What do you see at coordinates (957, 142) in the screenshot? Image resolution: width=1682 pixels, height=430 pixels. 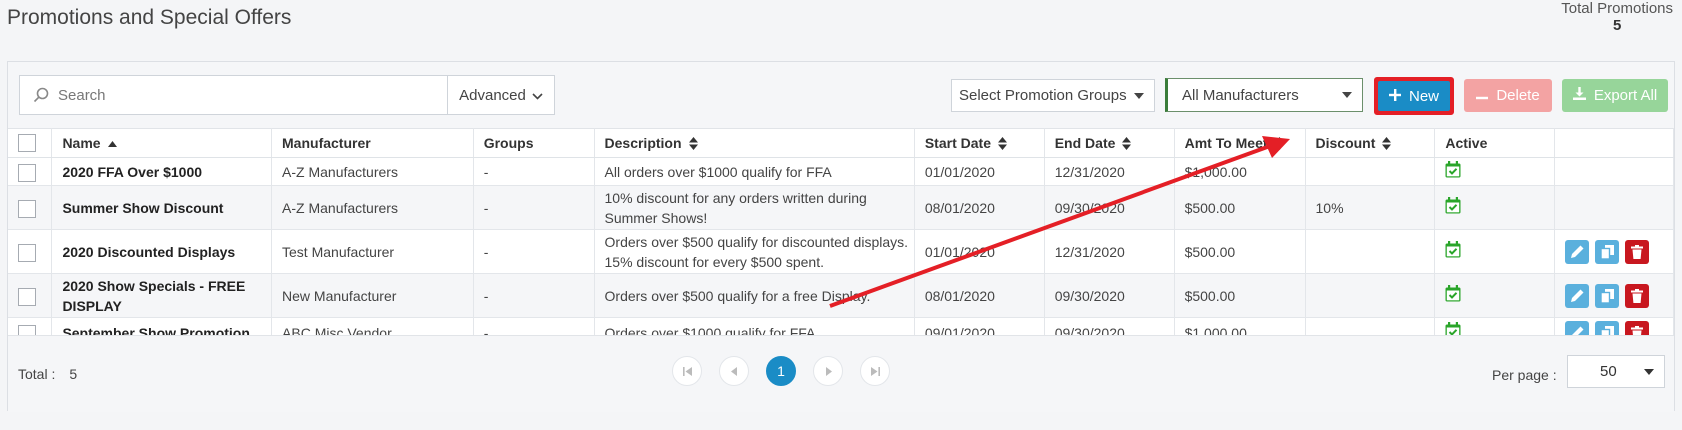 I see `column-start-date-label: Start Date` at bounding box center [957, 142].